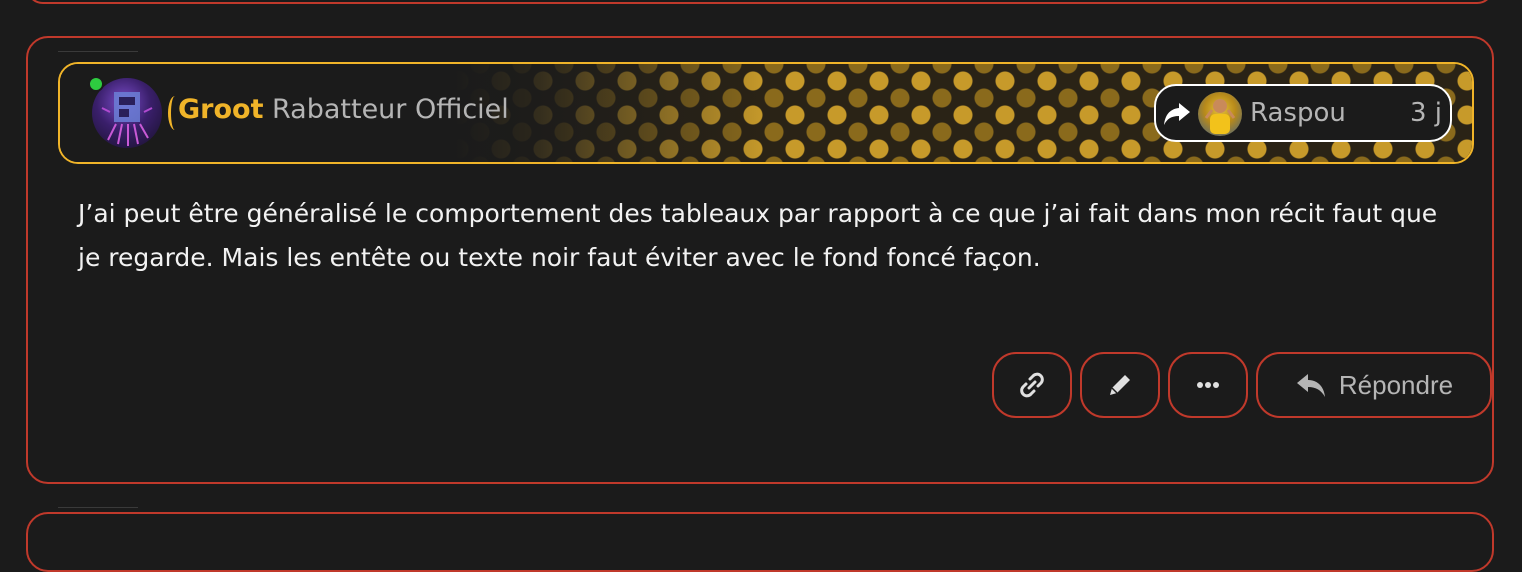 The image size is (1522, 572). I want to click on author-avatar-wrapper, so click(127, 113).